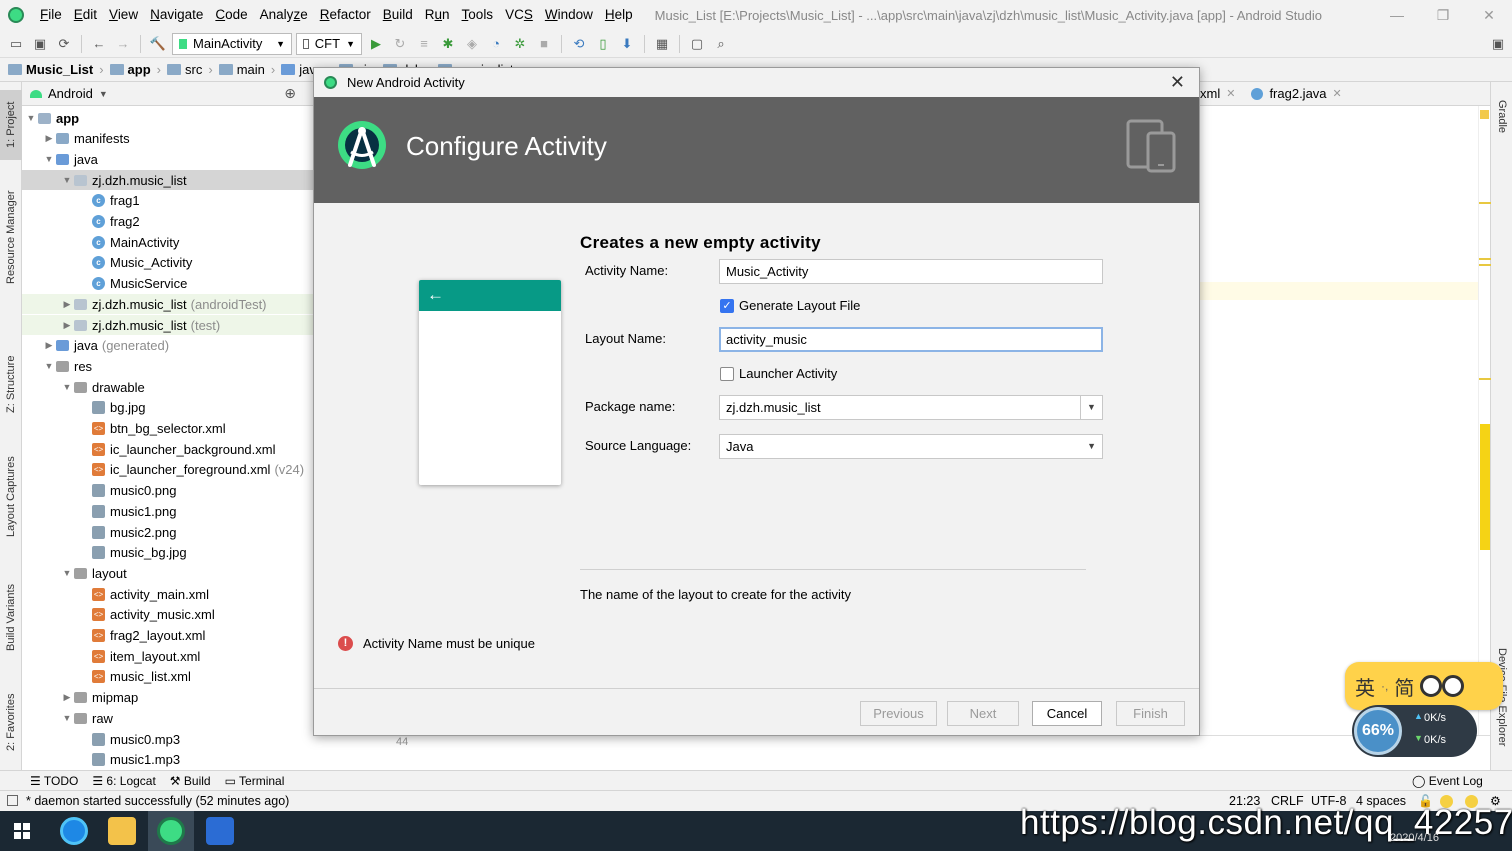 The height and width of the screenshot is (851, 1512). Describe the element at coordinates (241, 69) in the screenshot. I see `breadcrumb-item: main` at that location.